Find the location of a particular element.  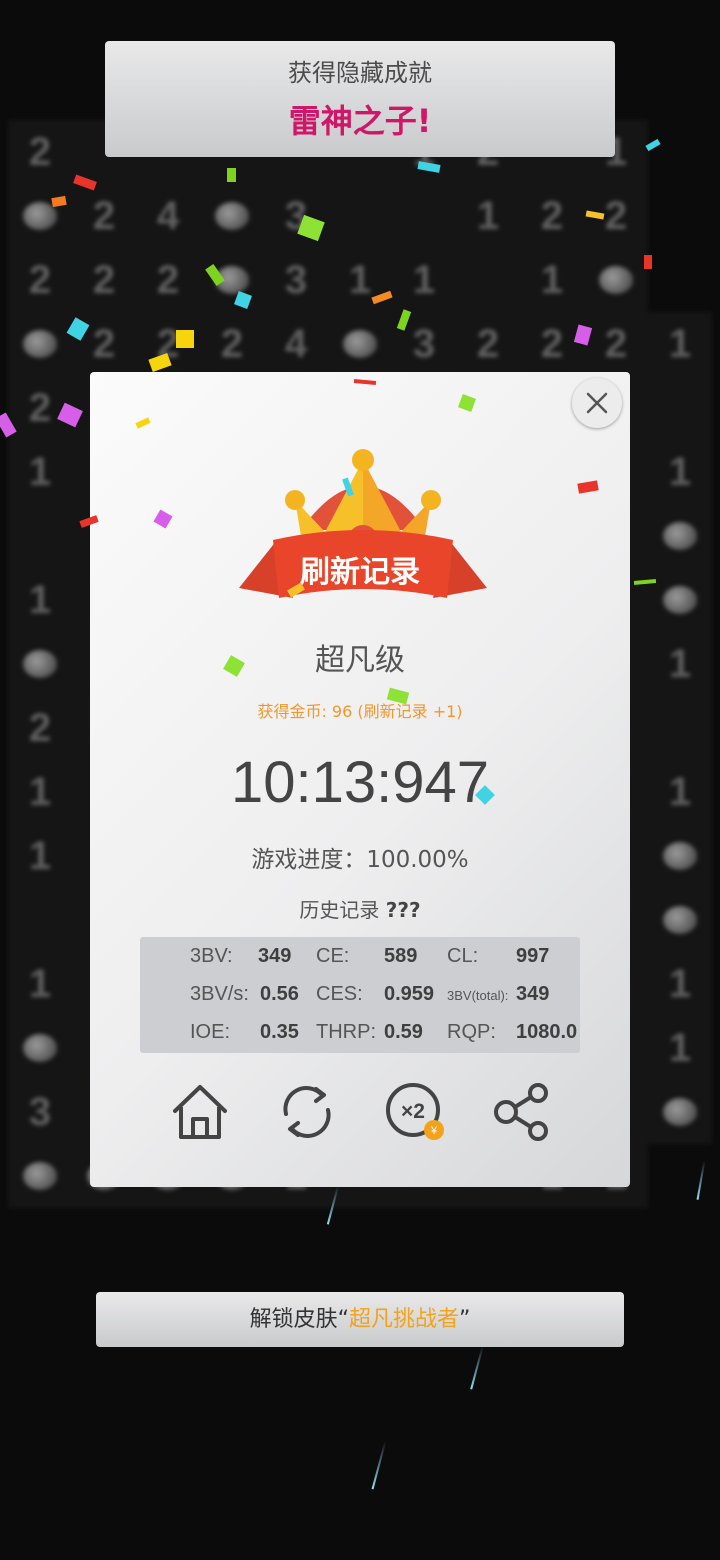

double-coins-button: ×2 ¥ is located at coordinates (415, 1112).